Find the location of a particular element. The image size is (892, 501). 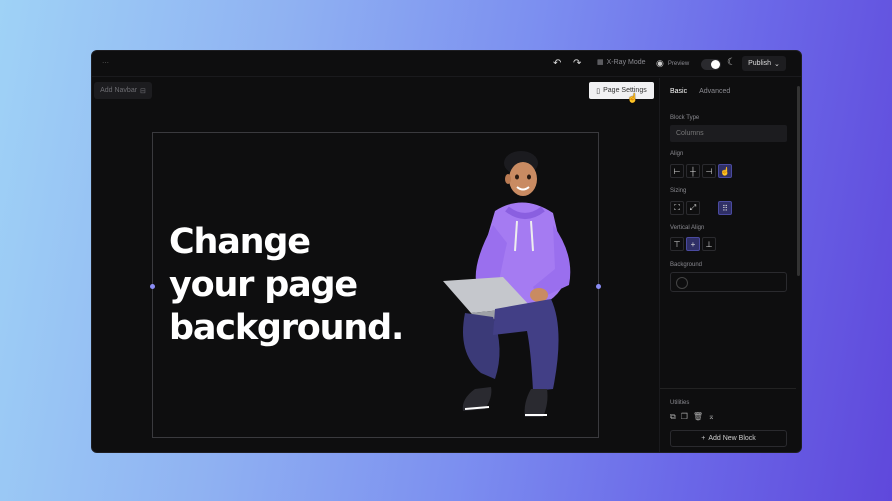

utilities-row: ⧉ ❐ 🗑 ⌅ is located at coordinates (692, 417).